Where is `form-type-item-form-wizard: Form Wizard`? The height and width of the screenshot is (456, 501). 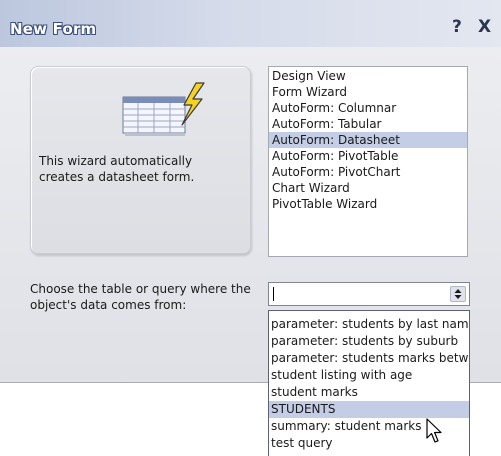
form-type-item-form-wizard: Form Wizard is located at coordinates (368, 92).